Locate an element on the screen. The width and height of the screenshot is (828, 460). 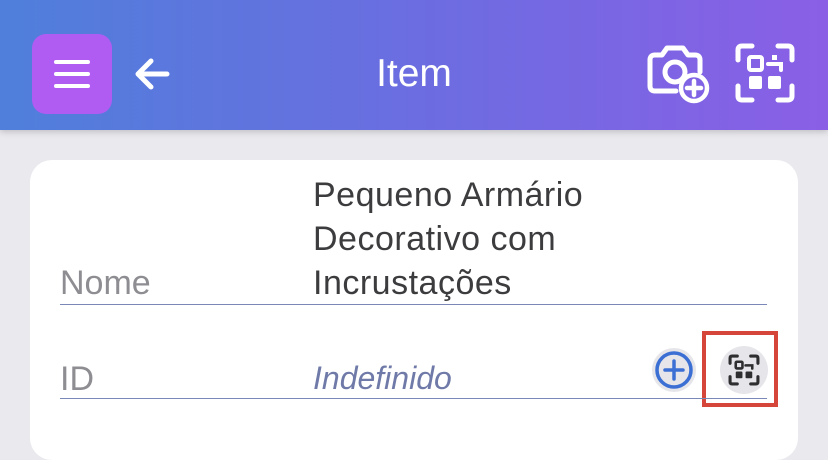
name-label: Nome is located at coordinates (105, 283).